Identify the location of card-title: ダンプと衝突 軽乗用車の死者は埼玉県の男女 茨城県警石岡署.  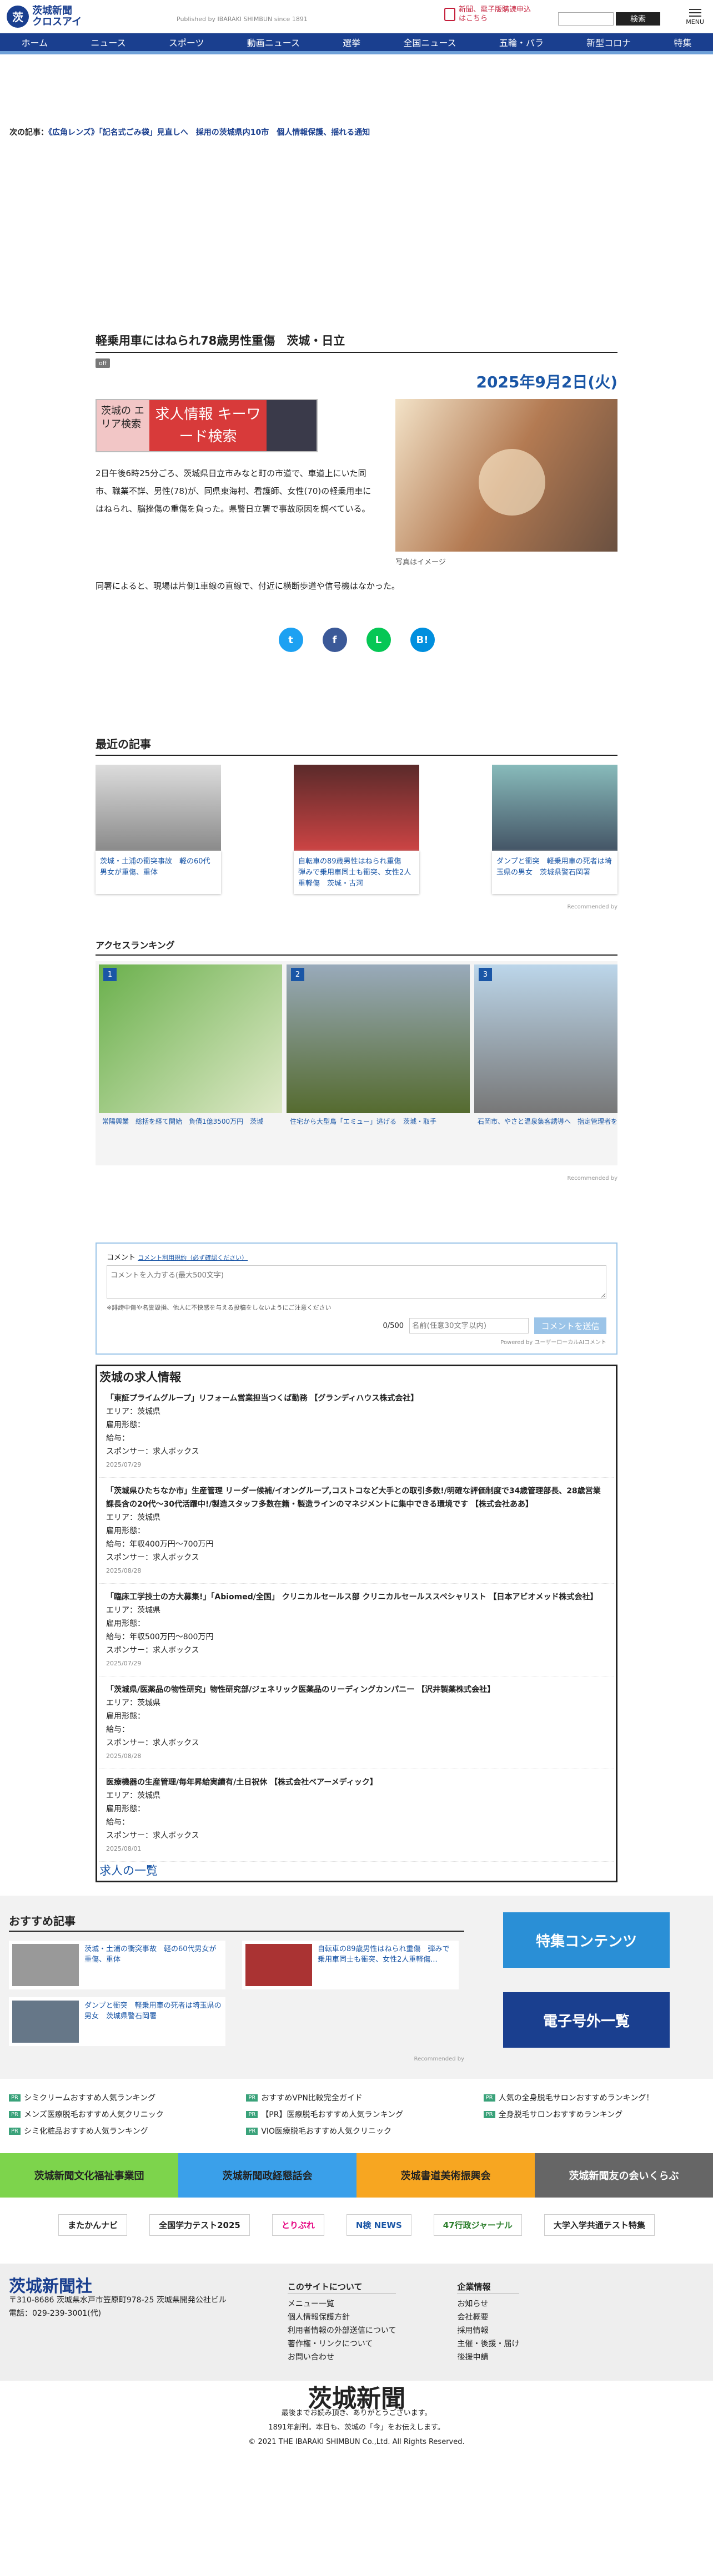
(153, 2011).